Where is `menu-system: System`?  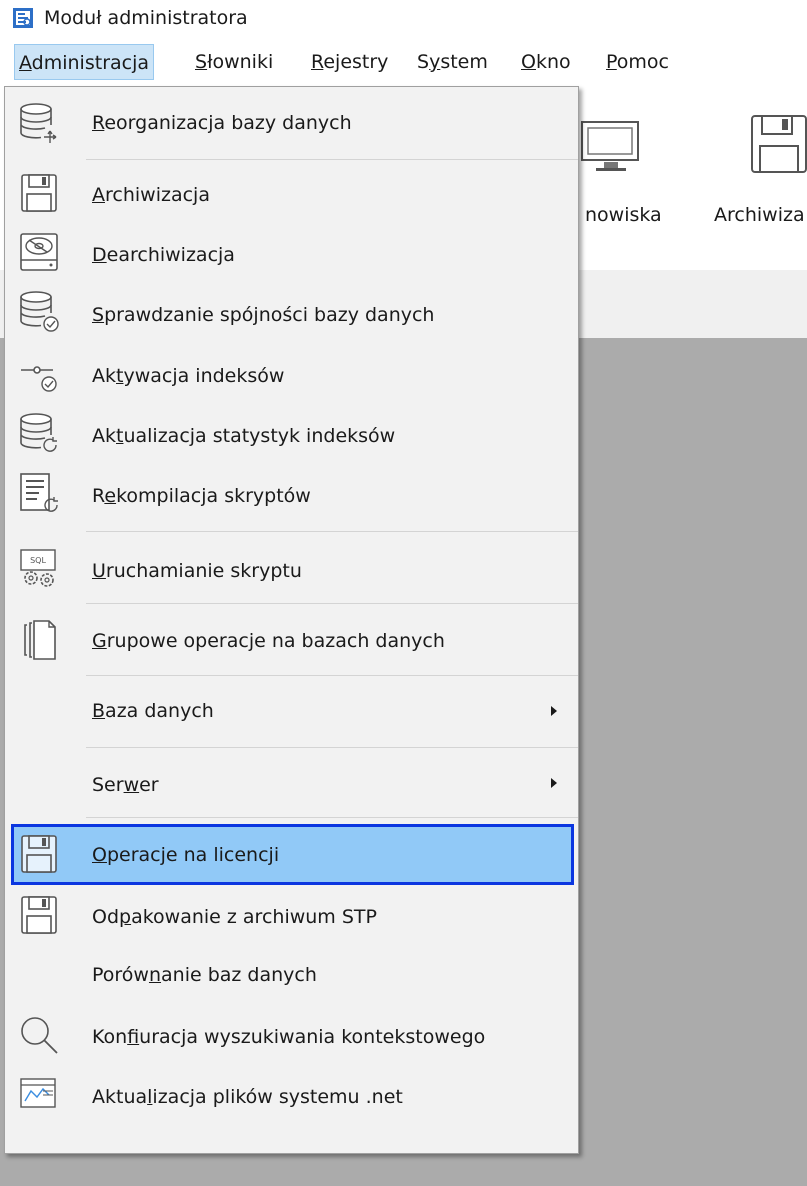 menu-system: System is located at coordinates (452, 62).